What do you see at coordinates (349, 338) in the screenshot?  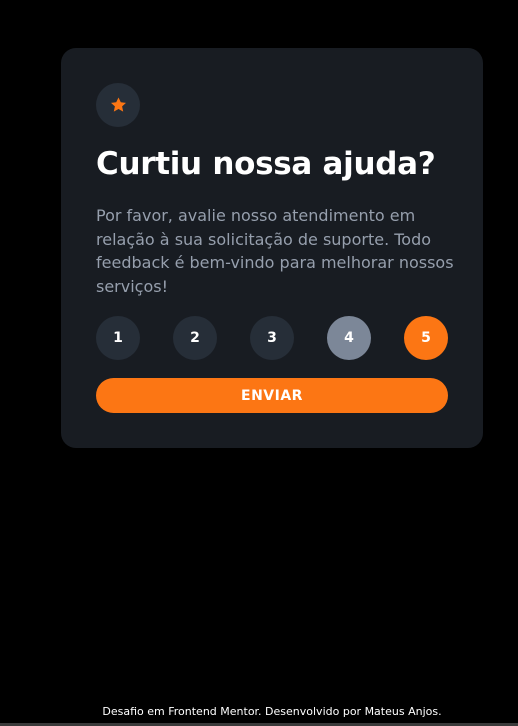 I see `rating-button-4: 4` at bounding box center [349, 338].